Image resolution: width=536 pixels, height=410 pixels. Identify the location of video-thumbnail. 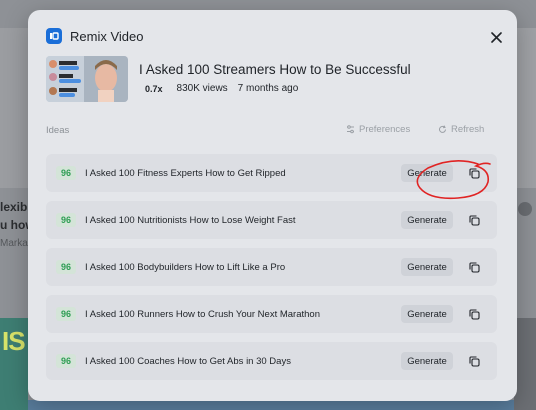
(87, 79).